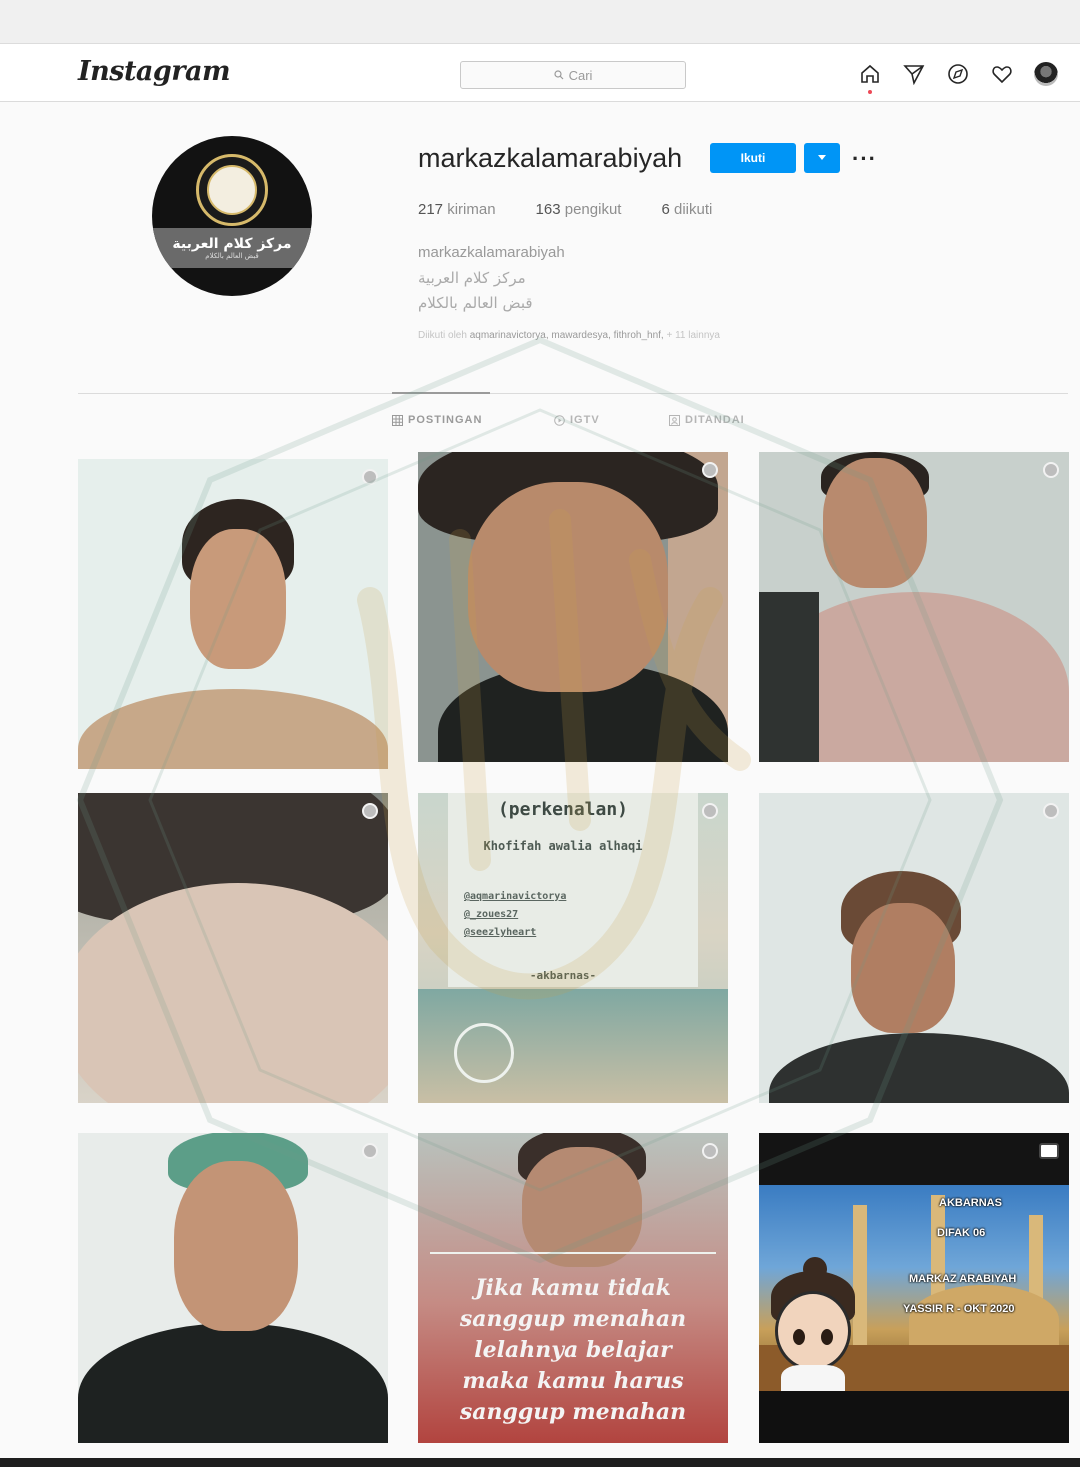 This screenshot has height=1467, width=1080. Describe the element at coordinates (580, 75) in the screenshot. I see `search-placeholder: Cari` at that location.